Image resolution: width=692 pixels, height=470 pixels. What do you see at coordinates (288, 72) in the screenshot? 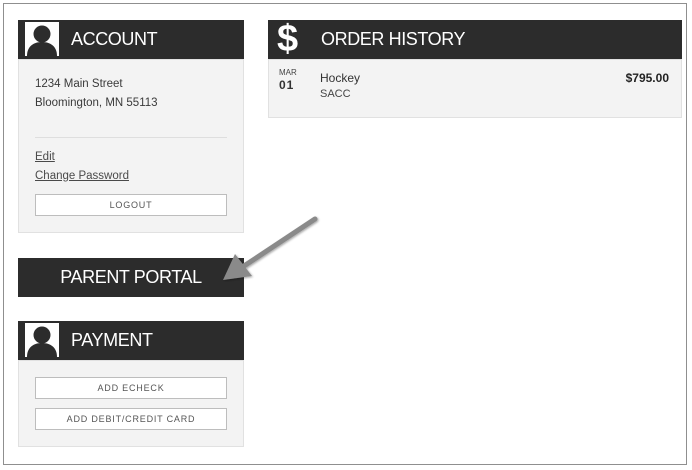
I see `order-month: MAR` at bounding box center [288, 72].